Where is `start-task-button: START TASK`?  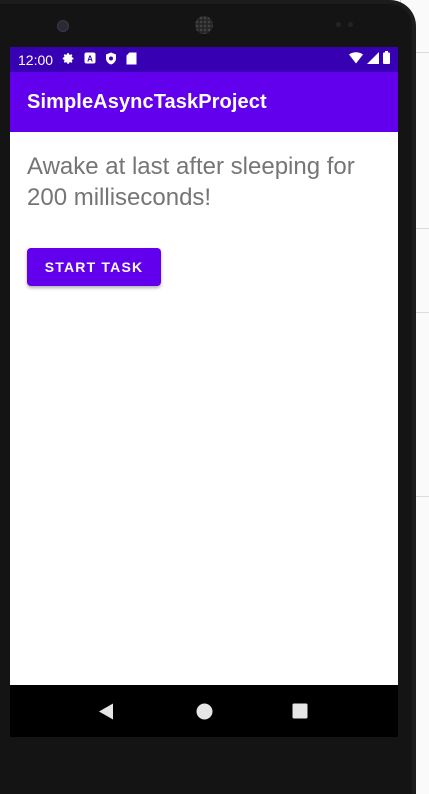 start-task-button: START TASK is located at coordinates (94, 267).